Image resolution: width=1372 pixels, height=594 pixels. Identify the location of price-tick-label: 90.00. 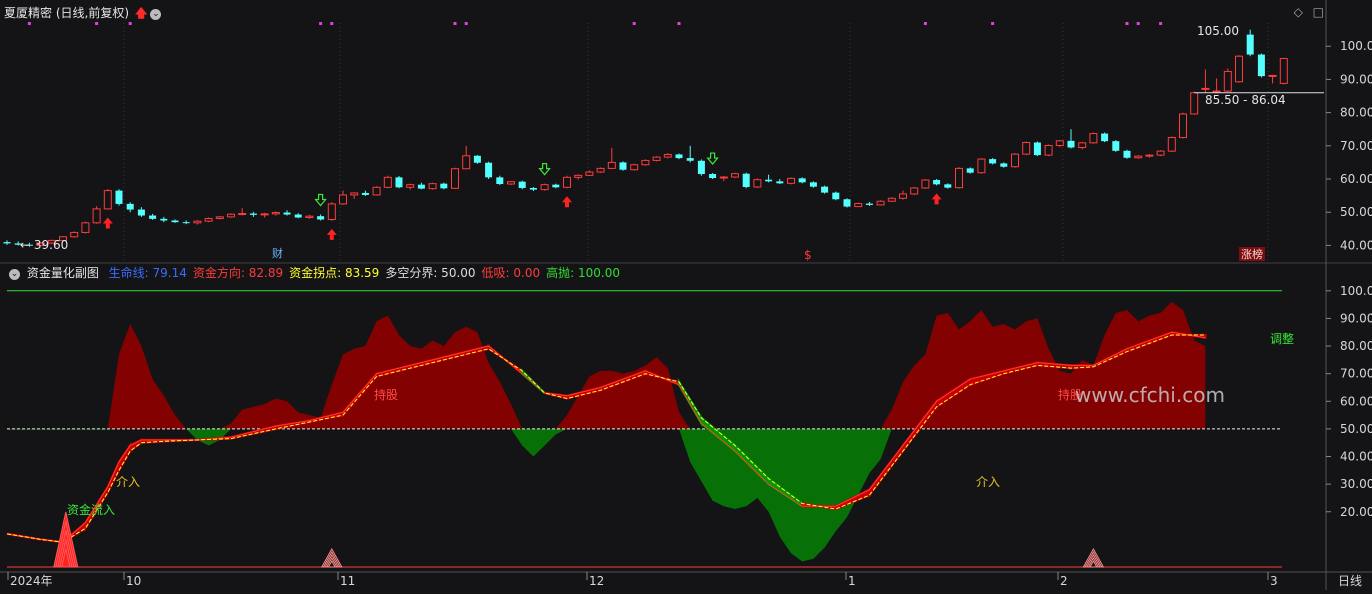
(1356, 79).